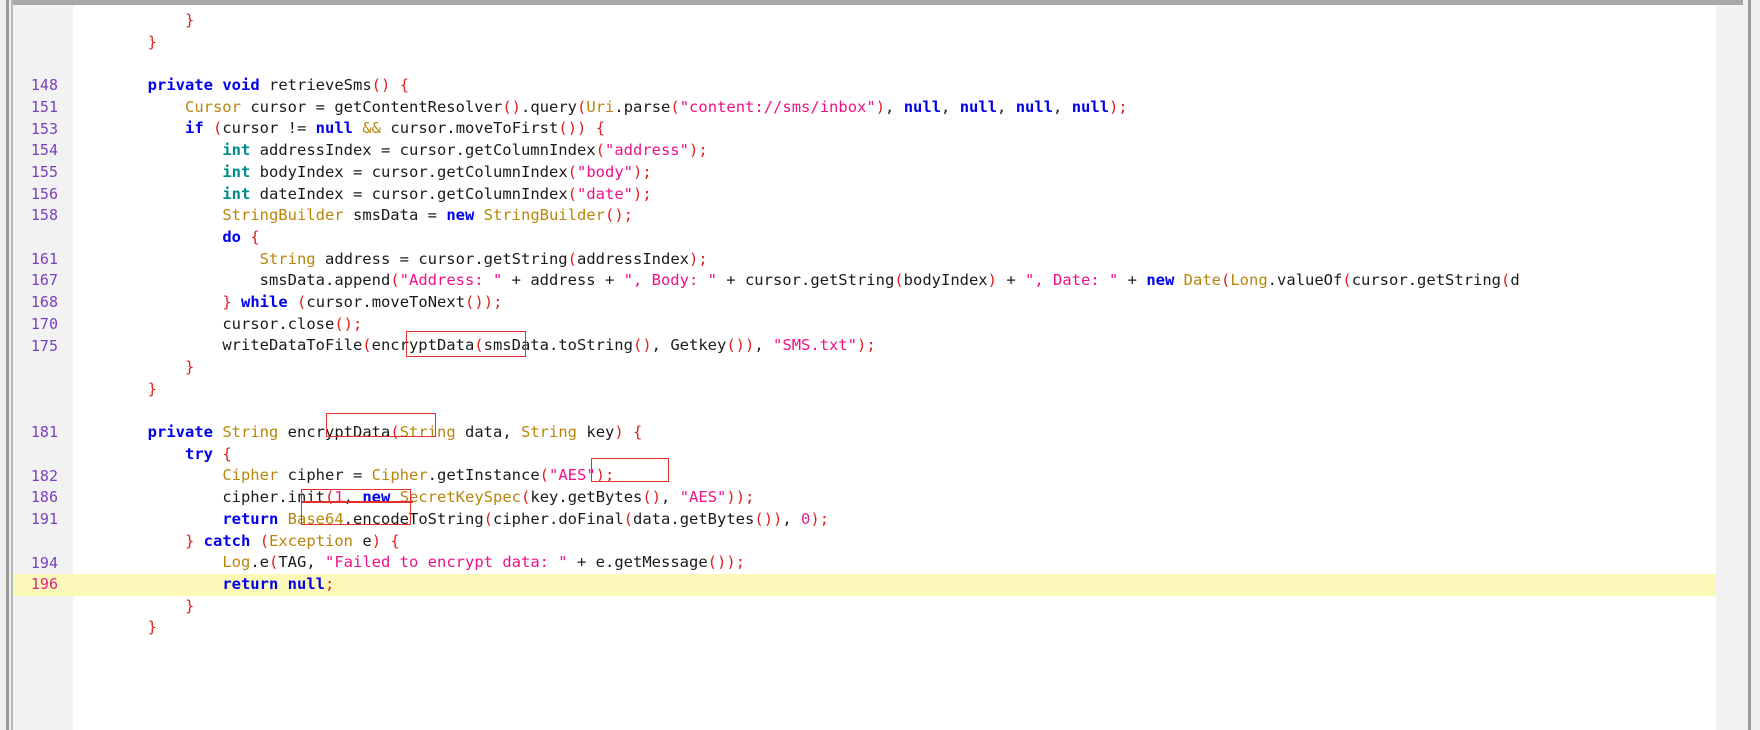 This screenshot has height=730, width=1760. I want to click on code-line: try {, so click(894, 455).